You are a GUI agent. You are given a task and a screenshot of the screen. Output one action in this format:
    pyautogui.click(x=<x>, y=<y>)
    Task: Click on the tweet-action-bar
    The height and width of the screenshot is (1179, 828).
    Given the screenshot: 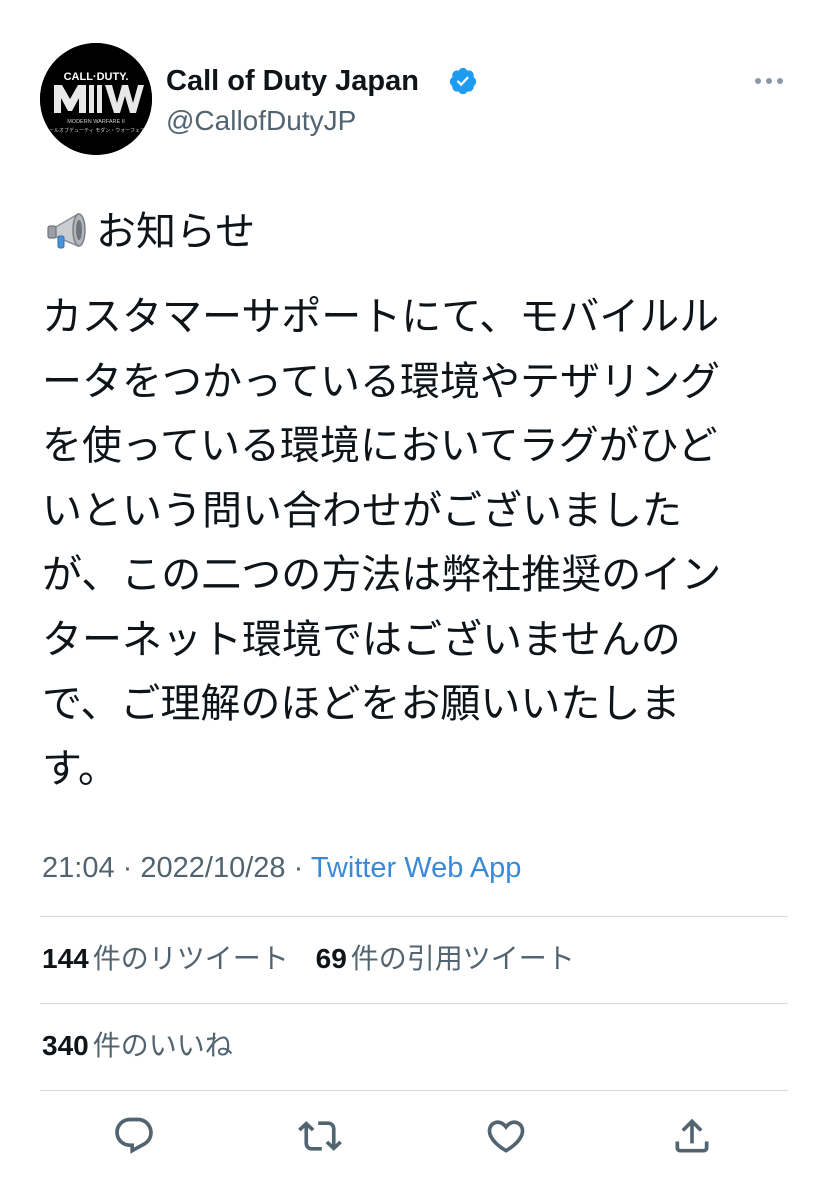 What is the action you would take?
    pyautogui.click(x=414, y=1136)
    